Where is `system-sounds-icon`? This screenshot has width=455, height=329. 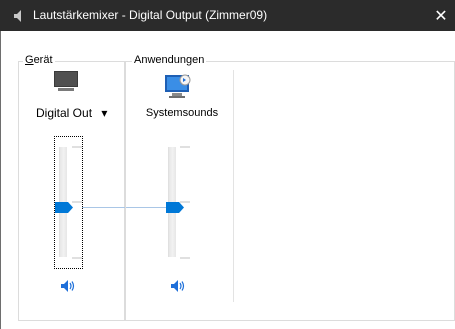
system-sounds-icon is located at coordinates (178, 86).